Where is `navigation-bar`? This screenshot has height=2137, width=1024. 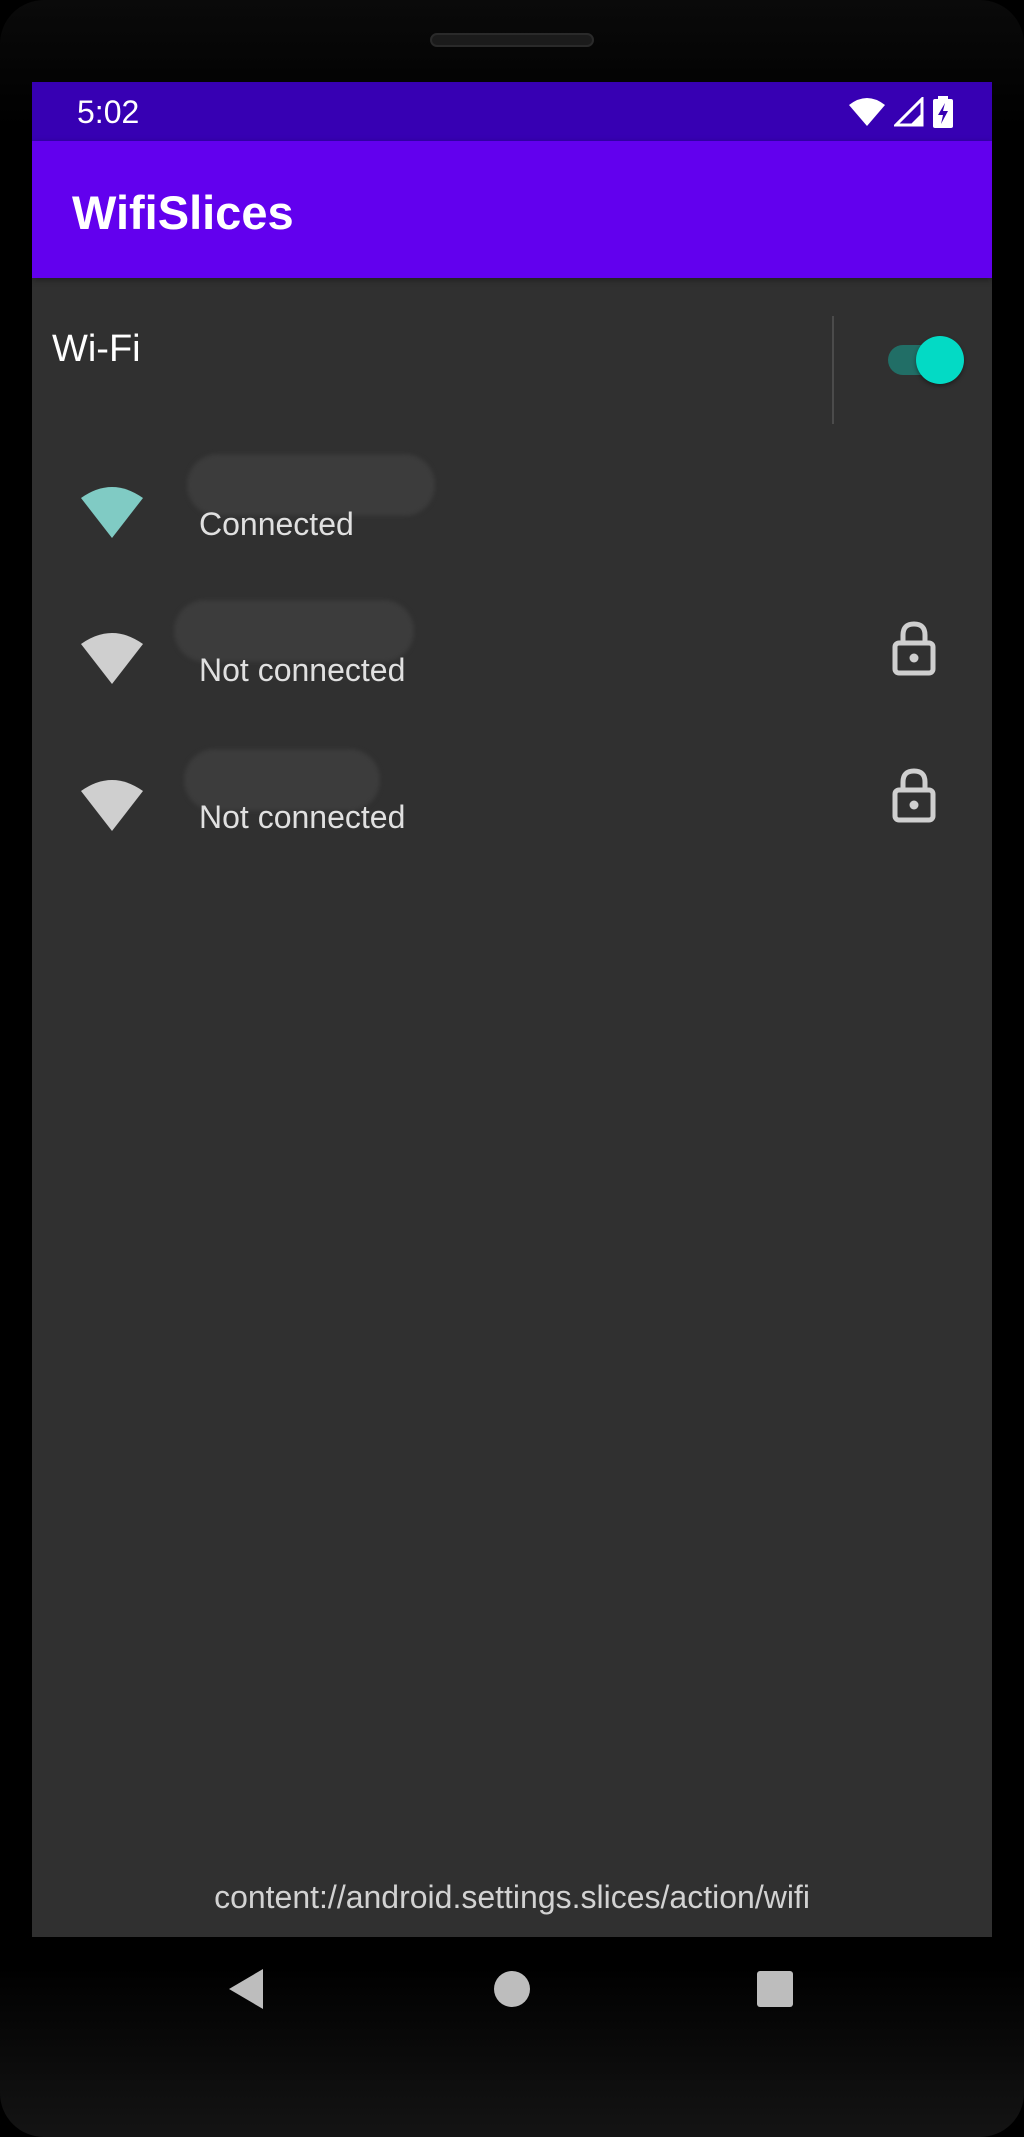
navigation-bar is located at coordinates (512, 1997).